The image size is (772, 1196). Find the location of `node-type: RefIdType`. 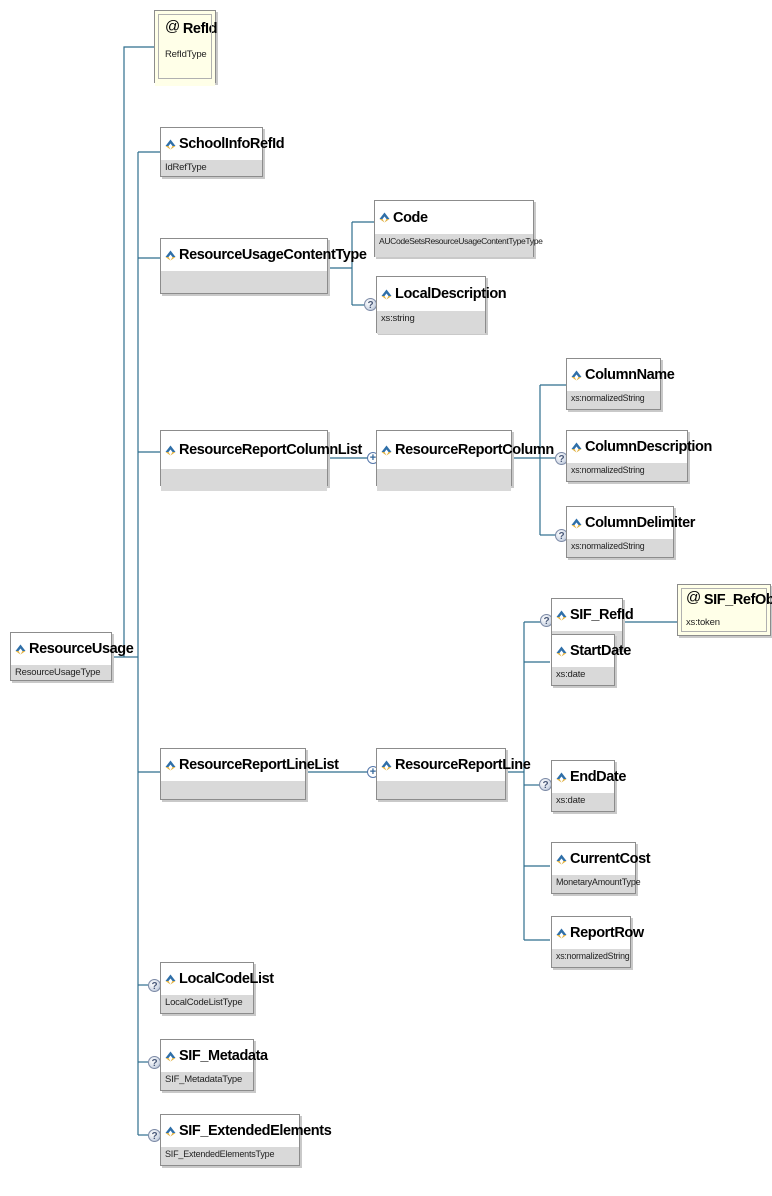

node-type: RefIdType is located at coordinates (185, 66).